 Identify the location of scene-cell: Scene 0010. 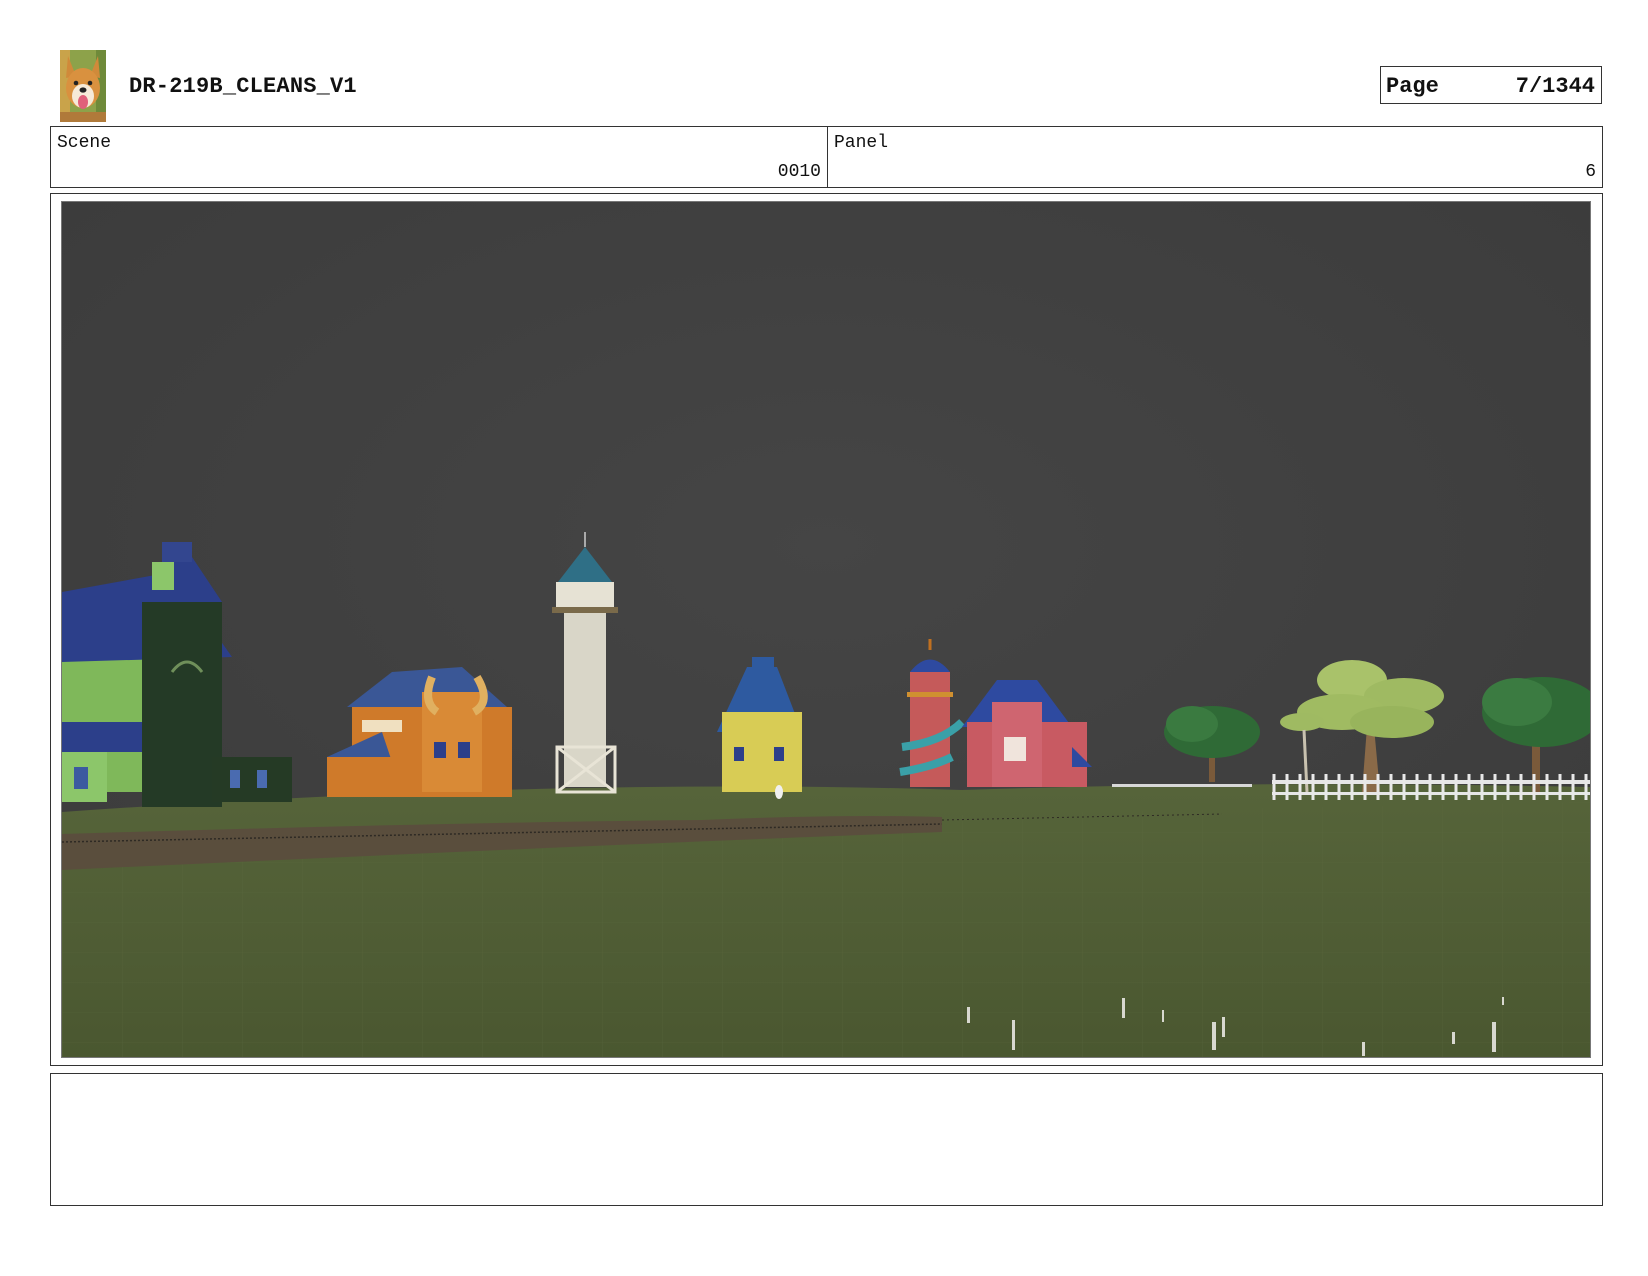
(439, 157).